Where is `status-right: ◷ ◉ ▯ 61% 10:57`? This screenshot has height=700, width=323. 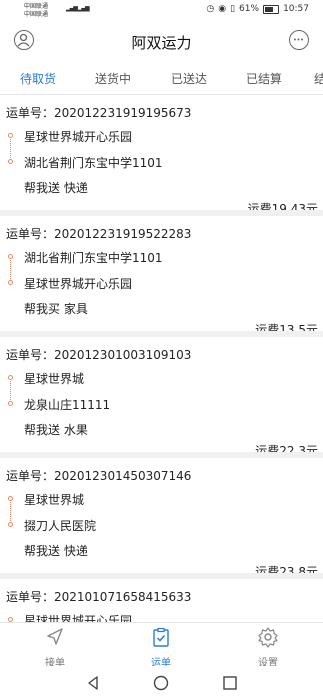 status-right: ◷ ◉ ▯ 61% 10:57 is located at coordinates (257, 9).